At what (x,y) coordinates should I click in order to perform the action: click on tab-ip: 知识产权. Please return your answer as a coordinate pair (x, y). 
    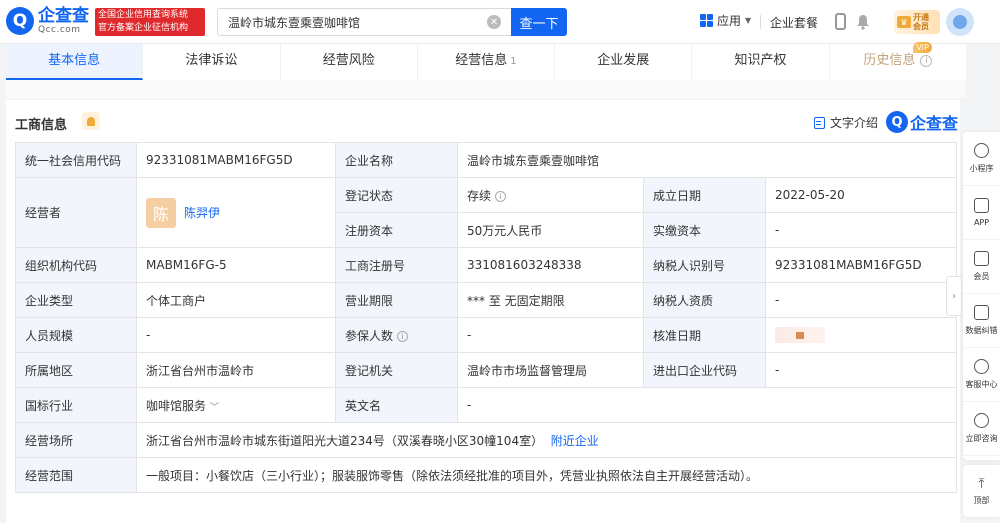
    Looking at the image, I should click on (761, 62).